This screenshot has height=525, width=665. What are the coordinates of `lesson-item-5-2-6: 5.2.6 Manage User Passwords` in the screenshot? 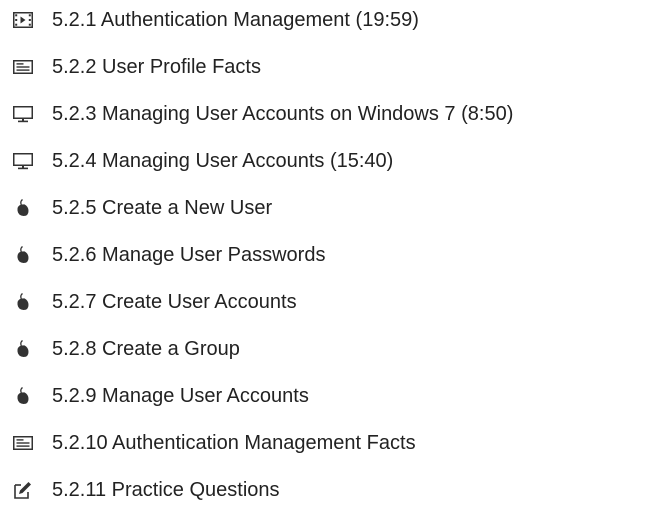 It's located at (332, 255).